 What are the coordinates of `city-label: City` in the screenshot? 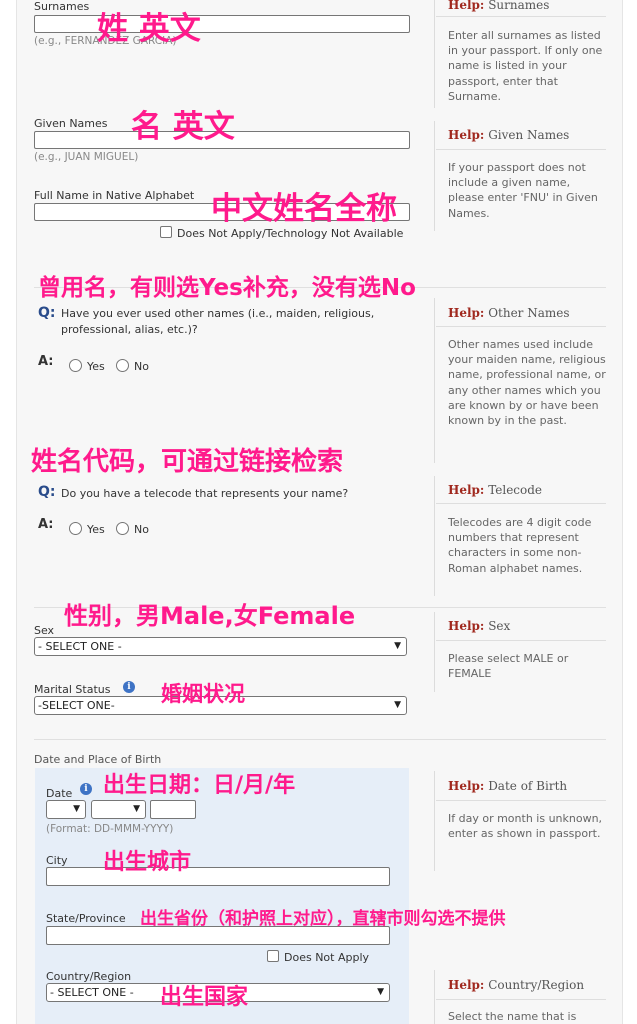 It's located at (57, 860).